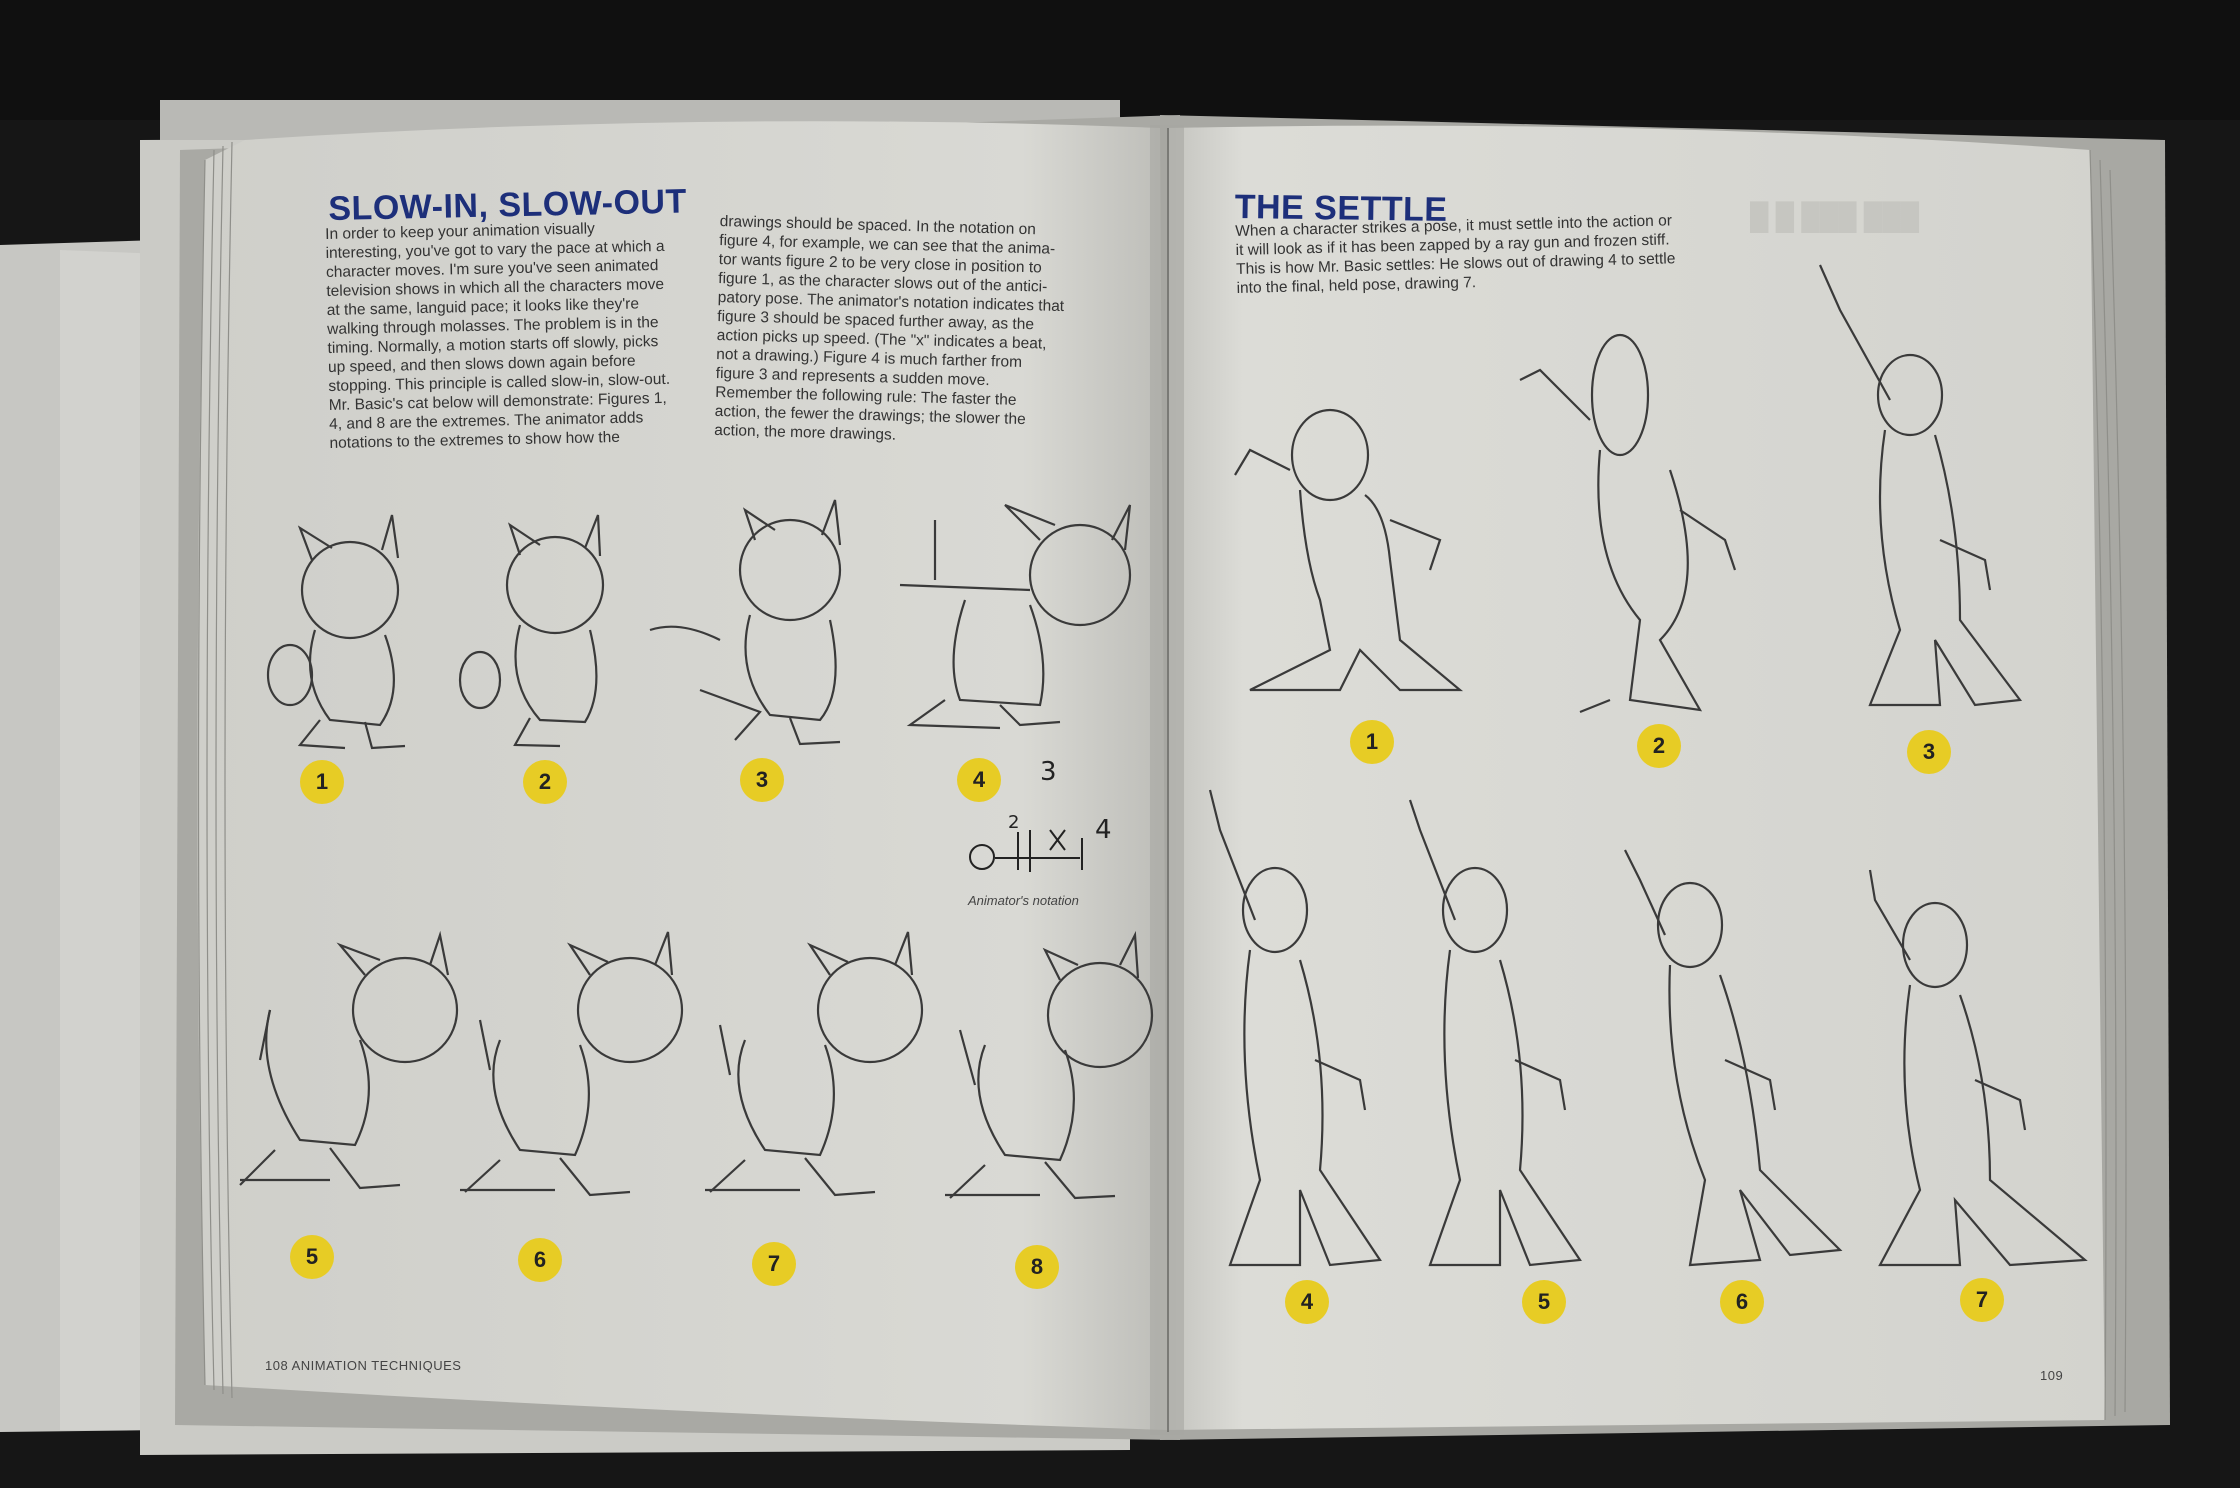 Image resolution: width=2240 pixels, height=1488 pixels. I want to click on cat-figure-number-7: 7, so click(774, 1264).